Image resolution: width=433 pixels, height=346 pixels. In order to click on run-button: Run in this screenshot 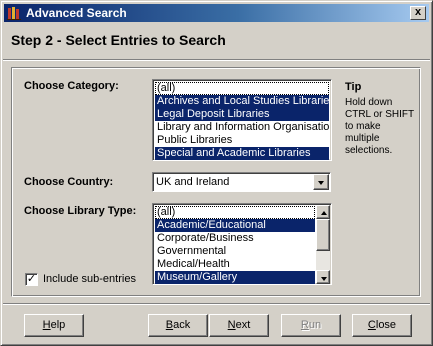, I will do `click(311, 325)`.